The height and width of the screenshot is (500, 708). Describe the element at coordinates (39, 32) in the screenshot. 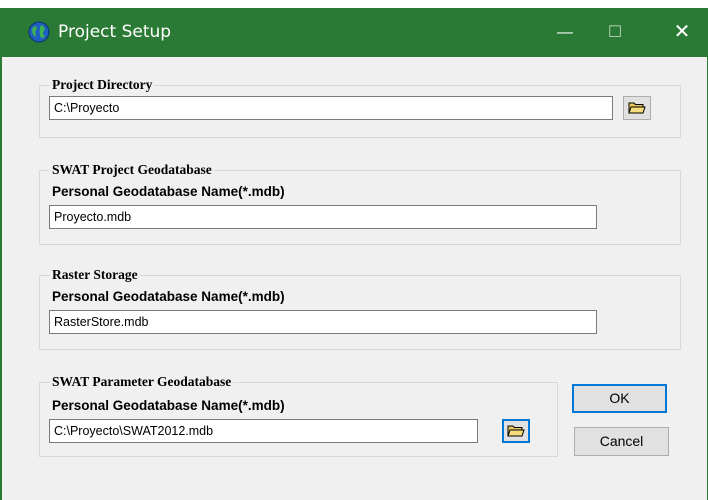

I see `globe-icon` at that location.